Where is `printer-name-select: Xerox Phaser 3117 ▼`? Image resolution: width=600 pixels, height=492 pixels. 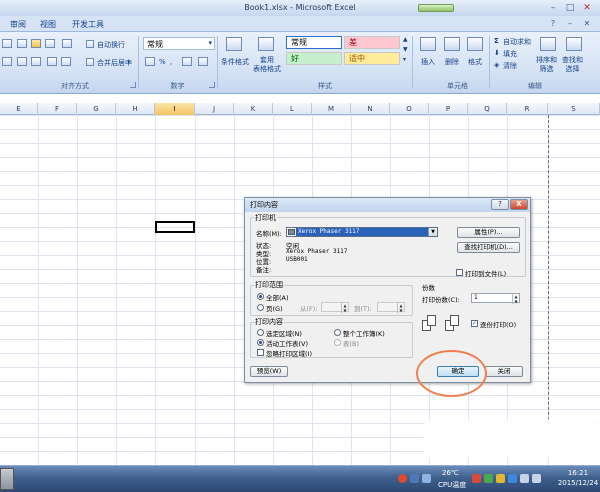
printer-name-select: Xerox Phaser 3117 ▼ is located at coordinates (362, 232).